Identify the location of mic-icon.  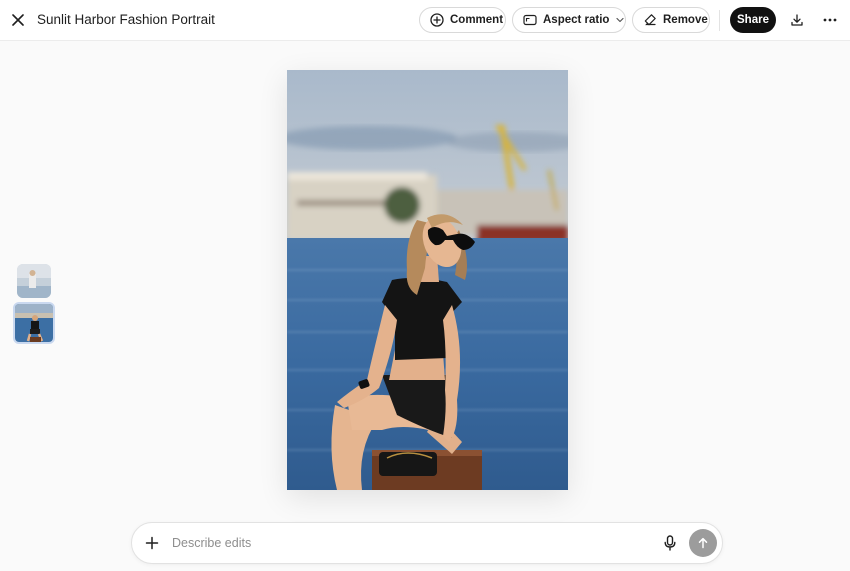
(670, 543).